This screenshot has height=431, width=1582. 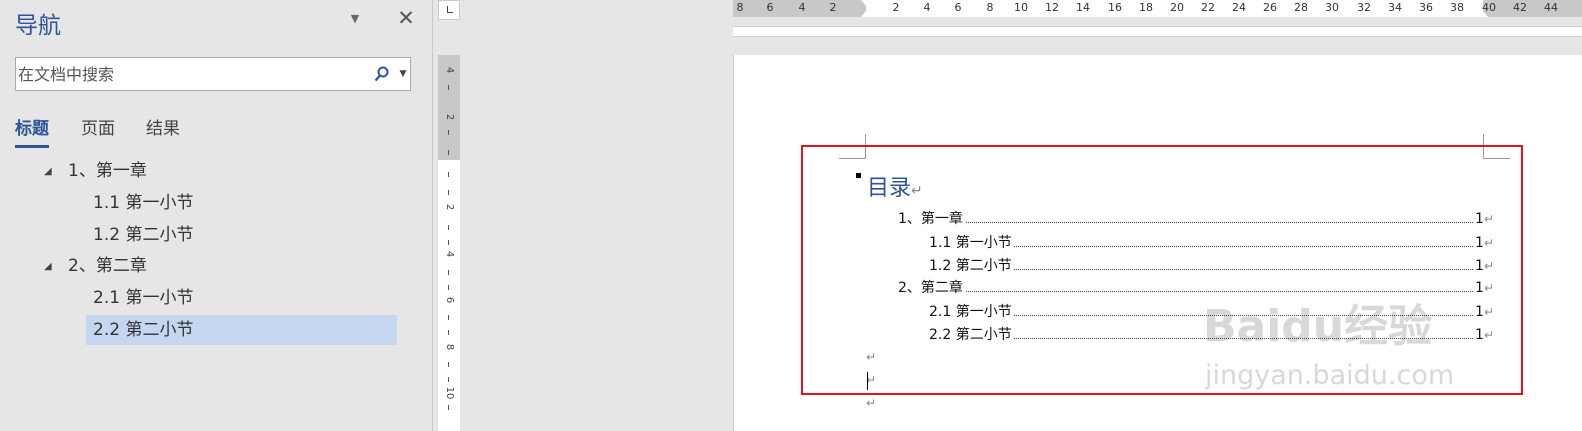 I want to click on ruler-number: 42, so click(x=1520, y=7).